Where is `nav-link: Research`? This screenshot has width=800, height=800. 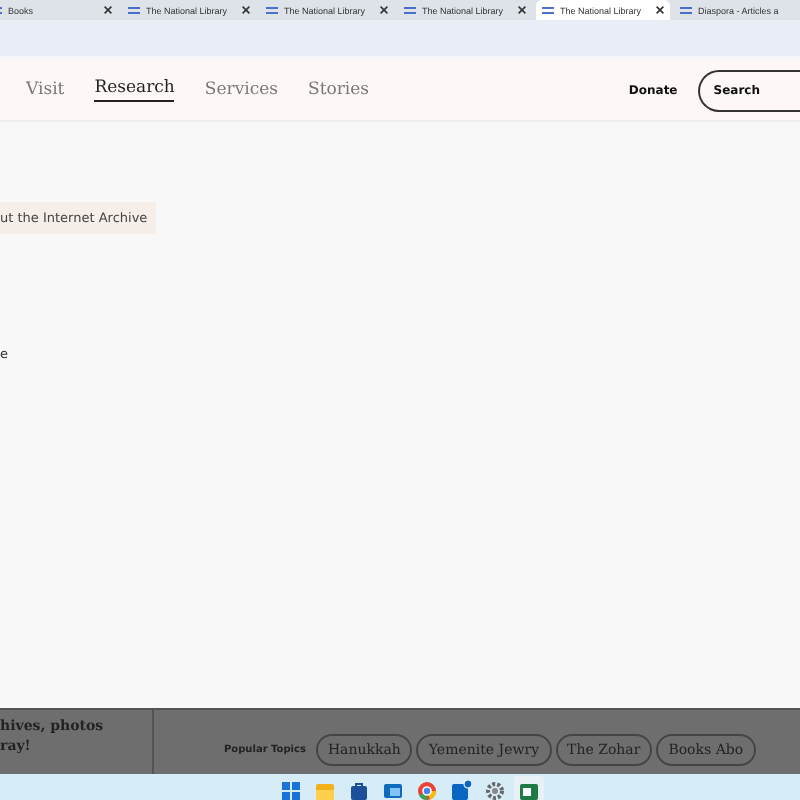 nav-link: Research is located at coordinates (134, 90).